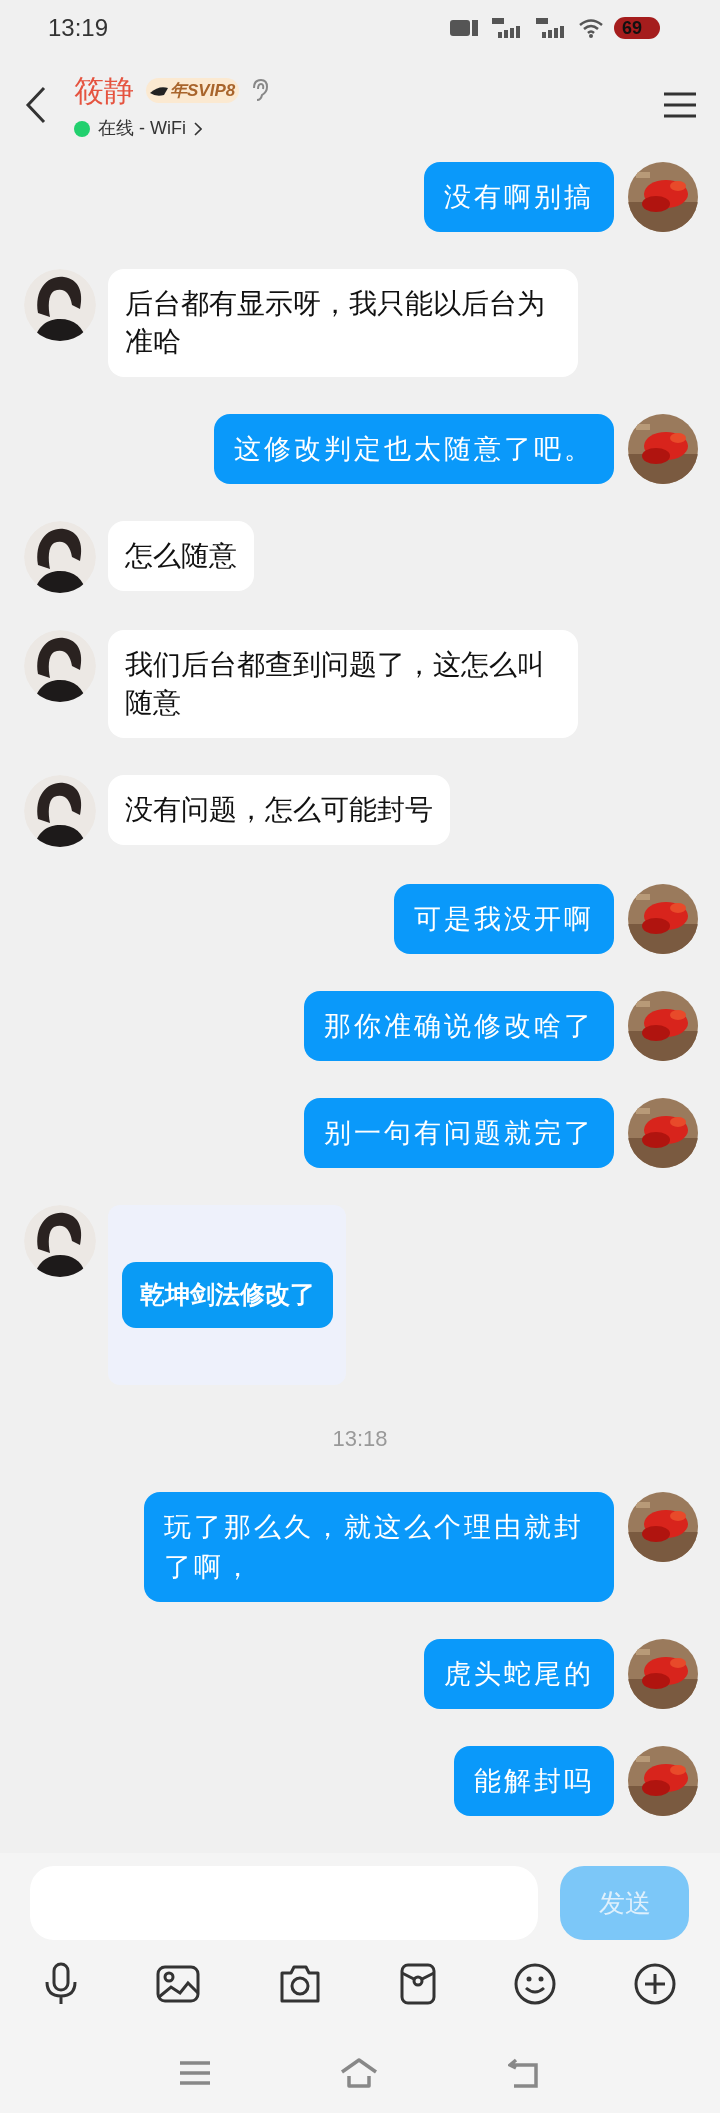 The image size is (720, 2113). Describe the element at coordinates (459, 1026) in the screenshot. I see `message-bubble: 那你准确说修改啥了` at that location.